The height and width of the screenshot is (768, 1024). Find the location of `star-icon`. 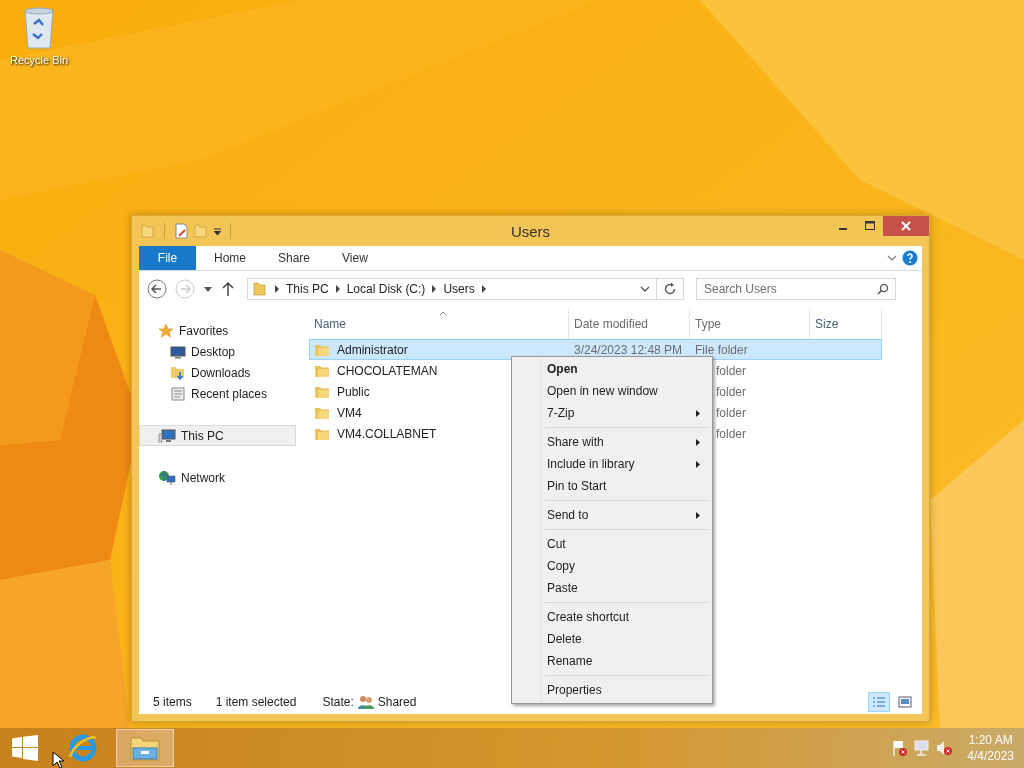

star-icon is located at coordinates (166, 330).